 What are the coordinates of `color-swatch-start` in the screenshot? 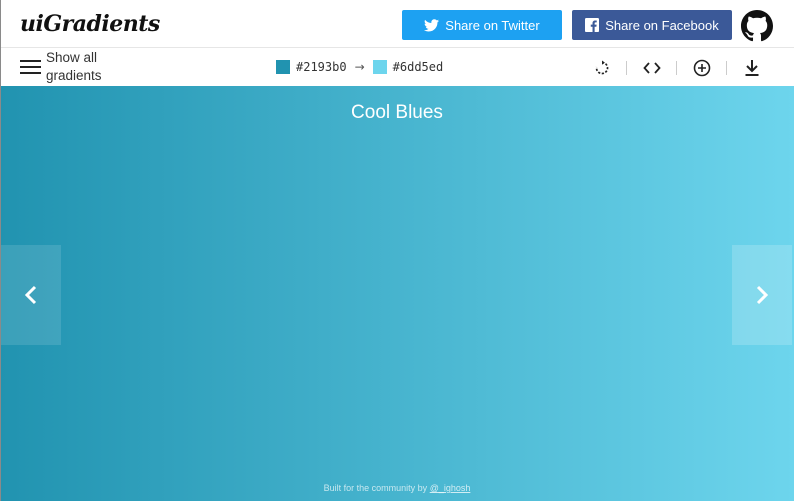 It's located at (283, 67).